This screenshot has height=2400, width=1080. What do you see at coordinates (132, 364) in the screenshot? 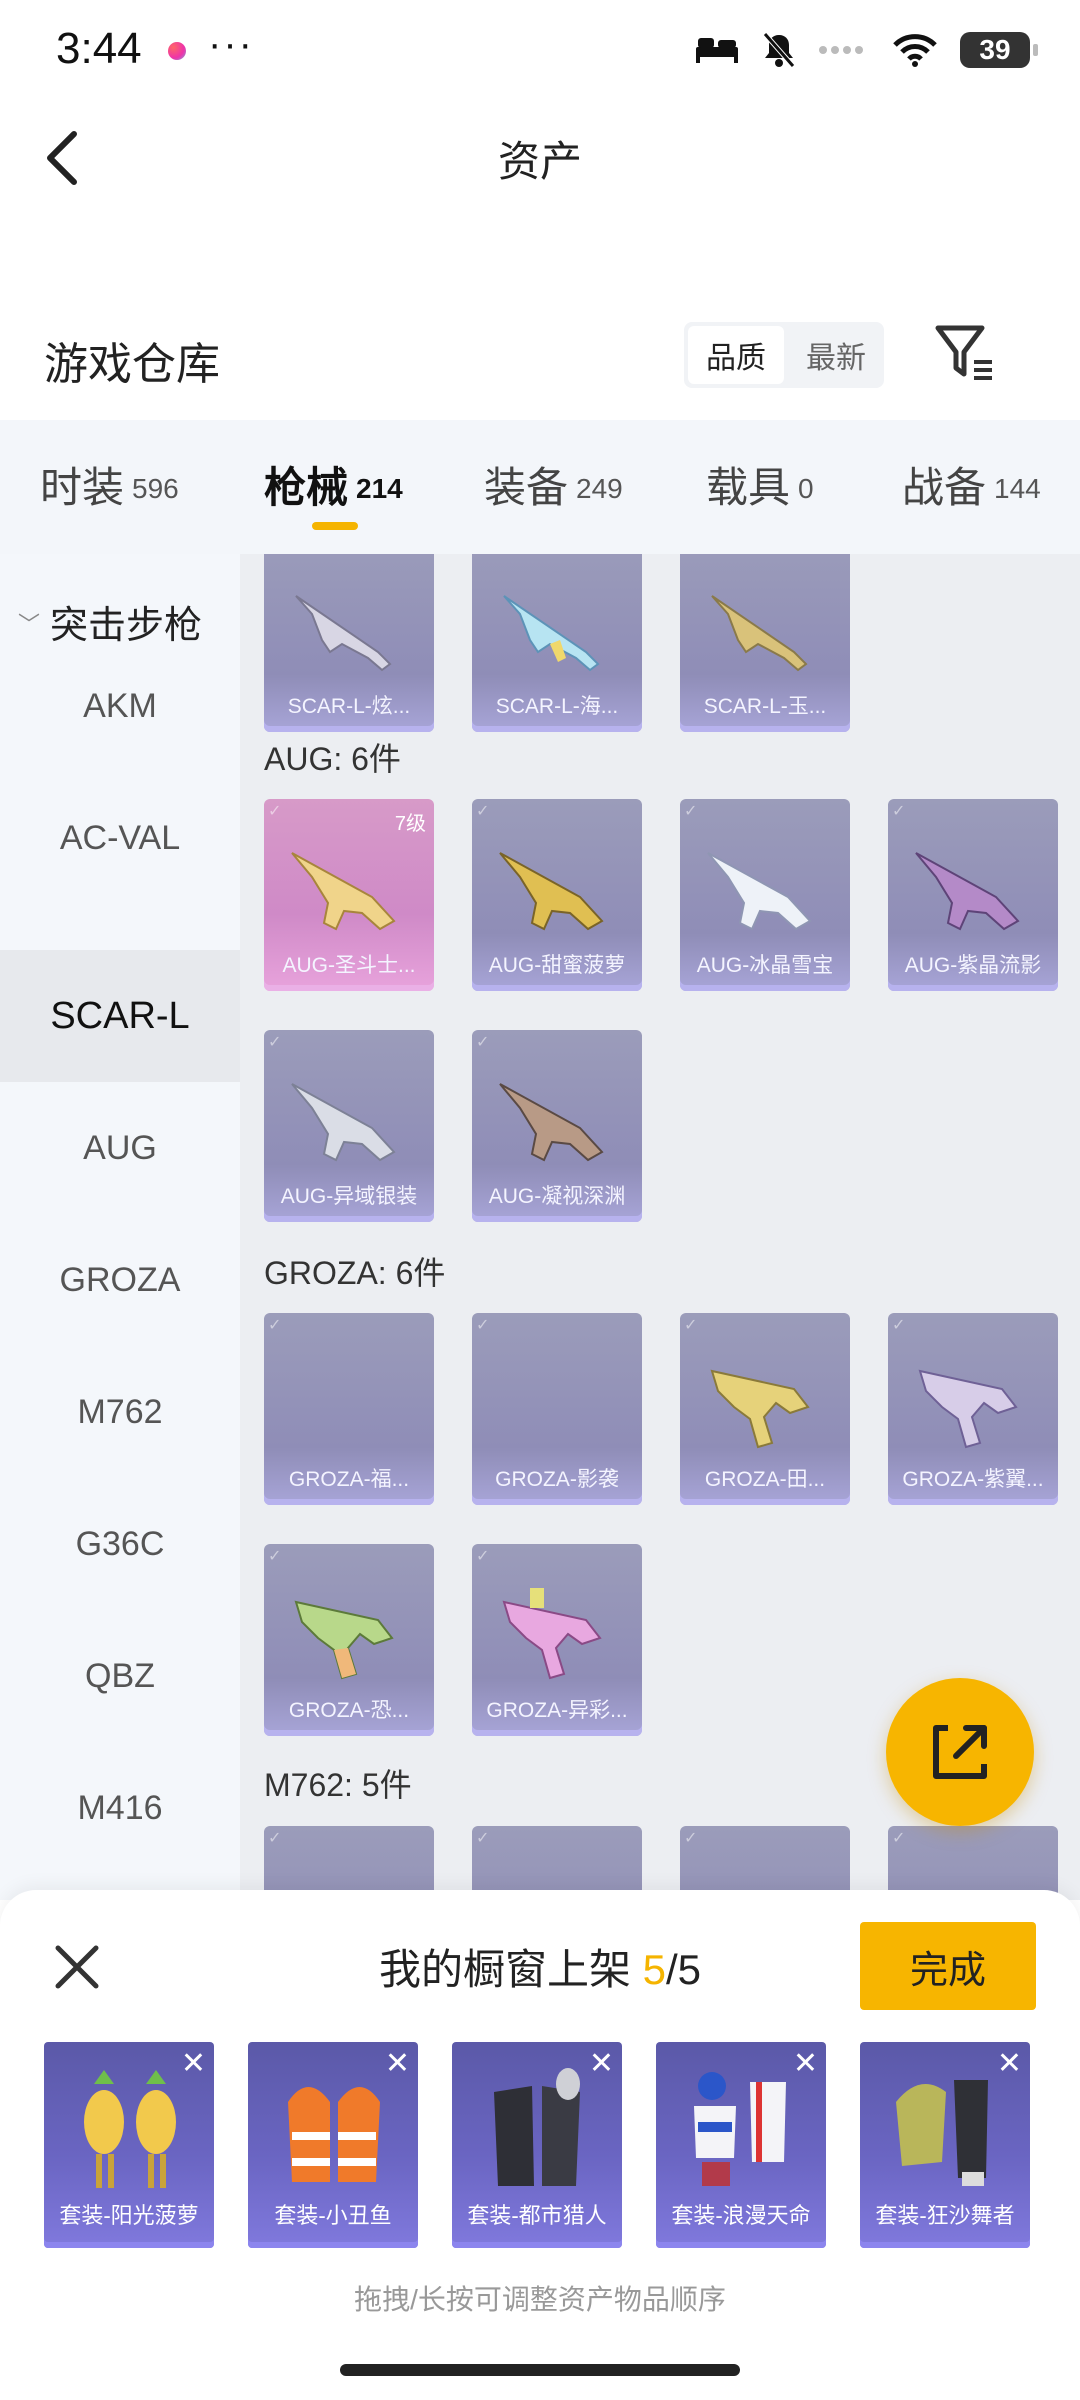
I see `warehouse-title: 游戏仓库` at bounding box center [132, 364].